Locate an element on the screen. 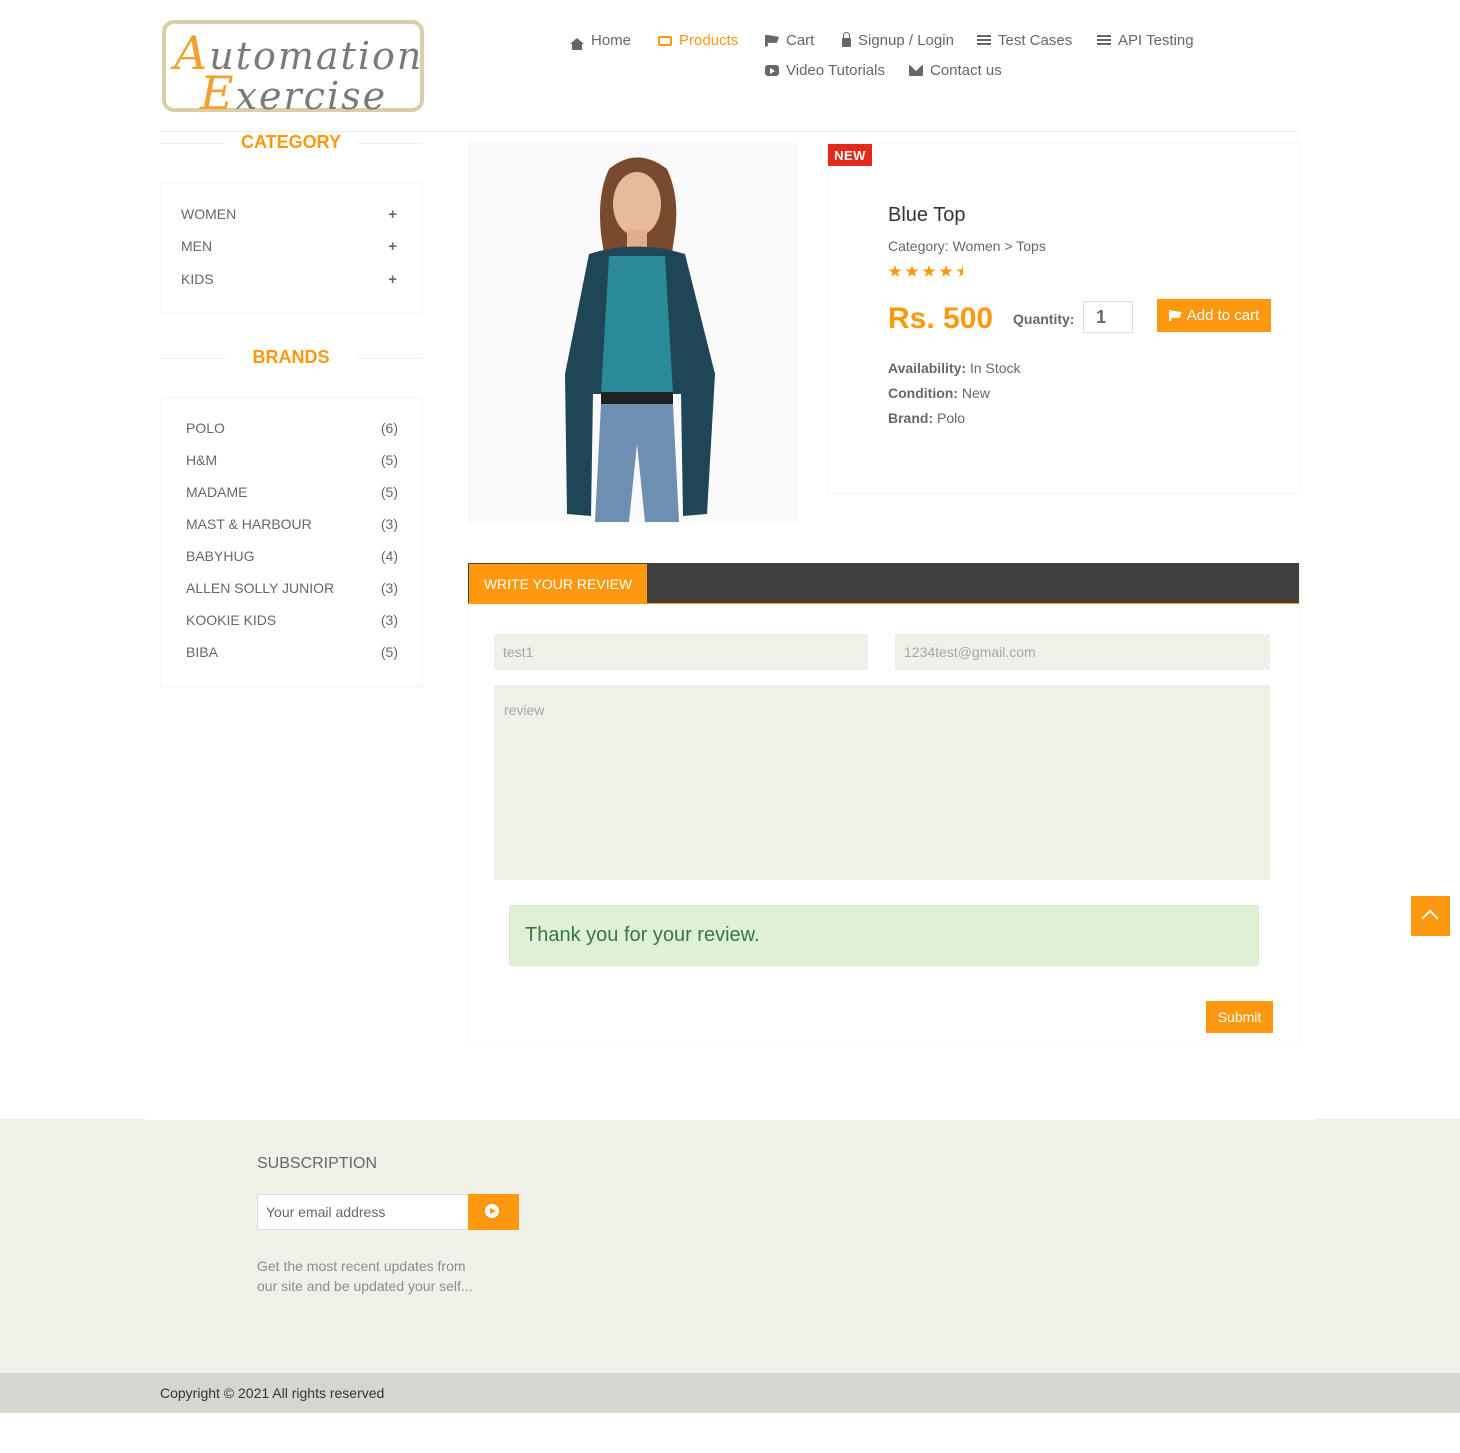  home-icon is located at coordinates (577, 43).